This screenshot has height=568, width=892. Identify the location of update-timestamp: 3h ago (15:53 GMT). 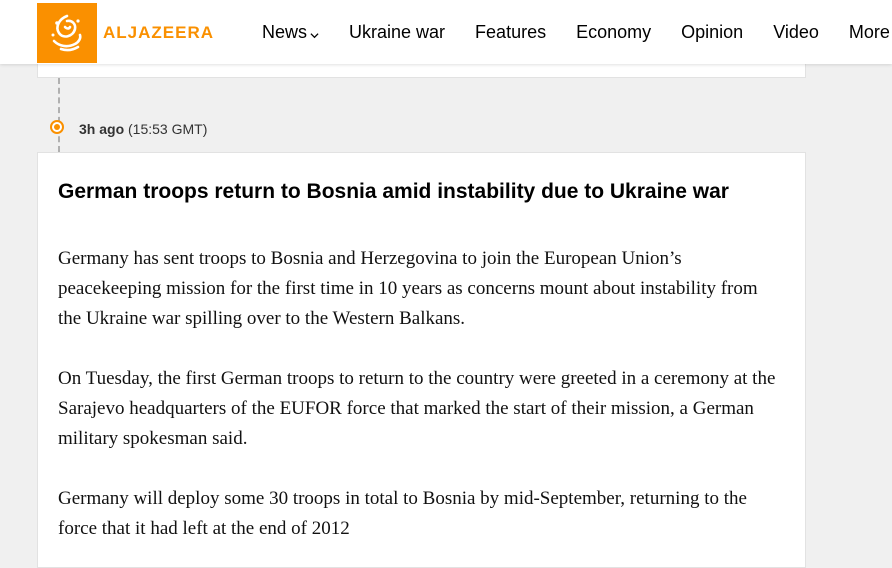
(143, 129).